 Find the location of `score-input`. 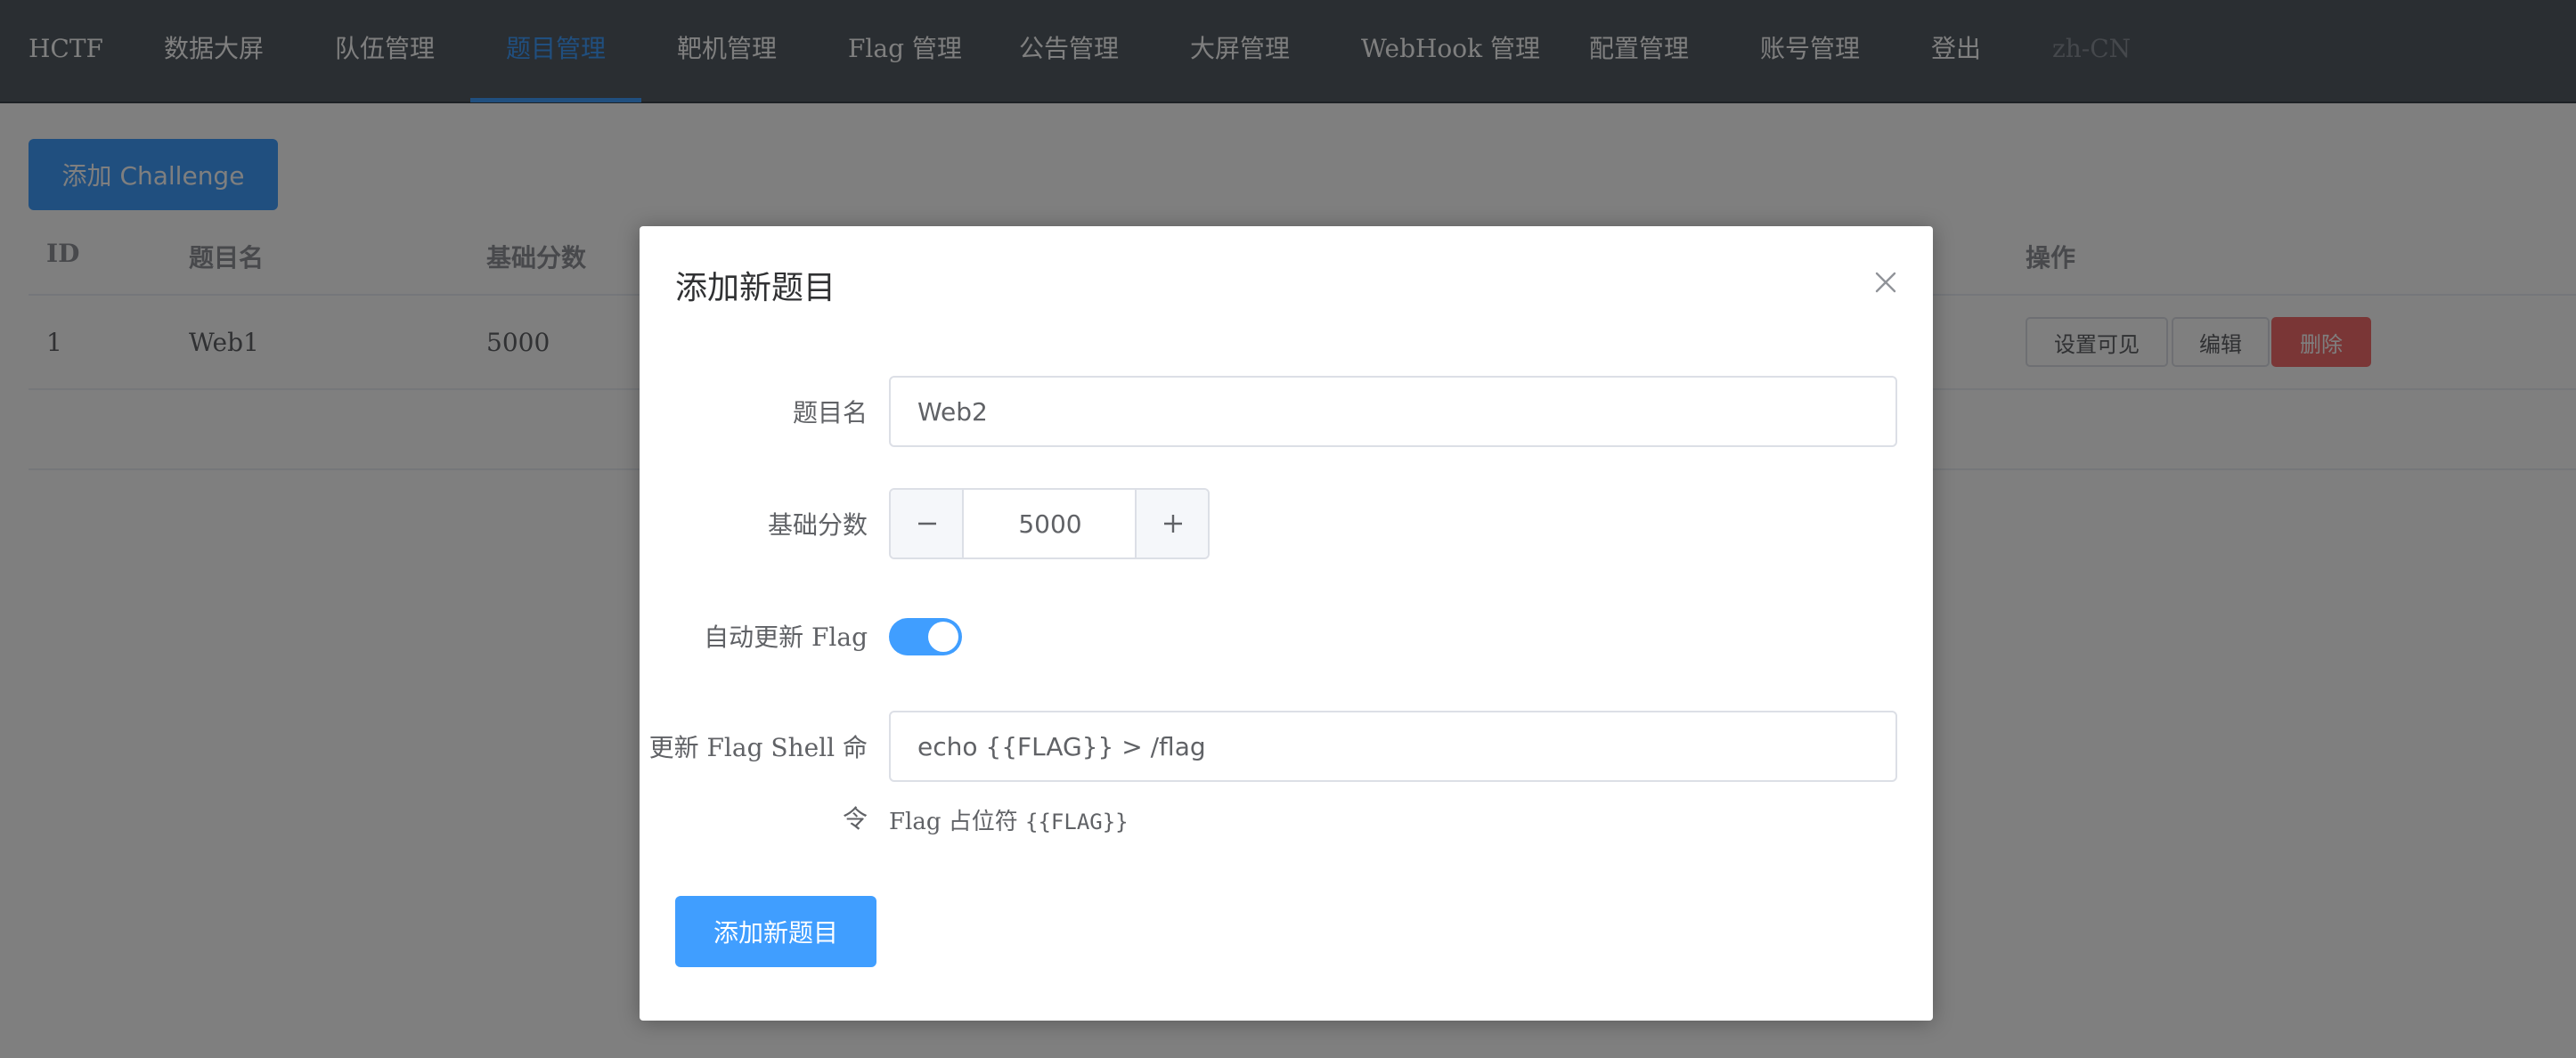

score-input is located at coordinates (1050, 523).